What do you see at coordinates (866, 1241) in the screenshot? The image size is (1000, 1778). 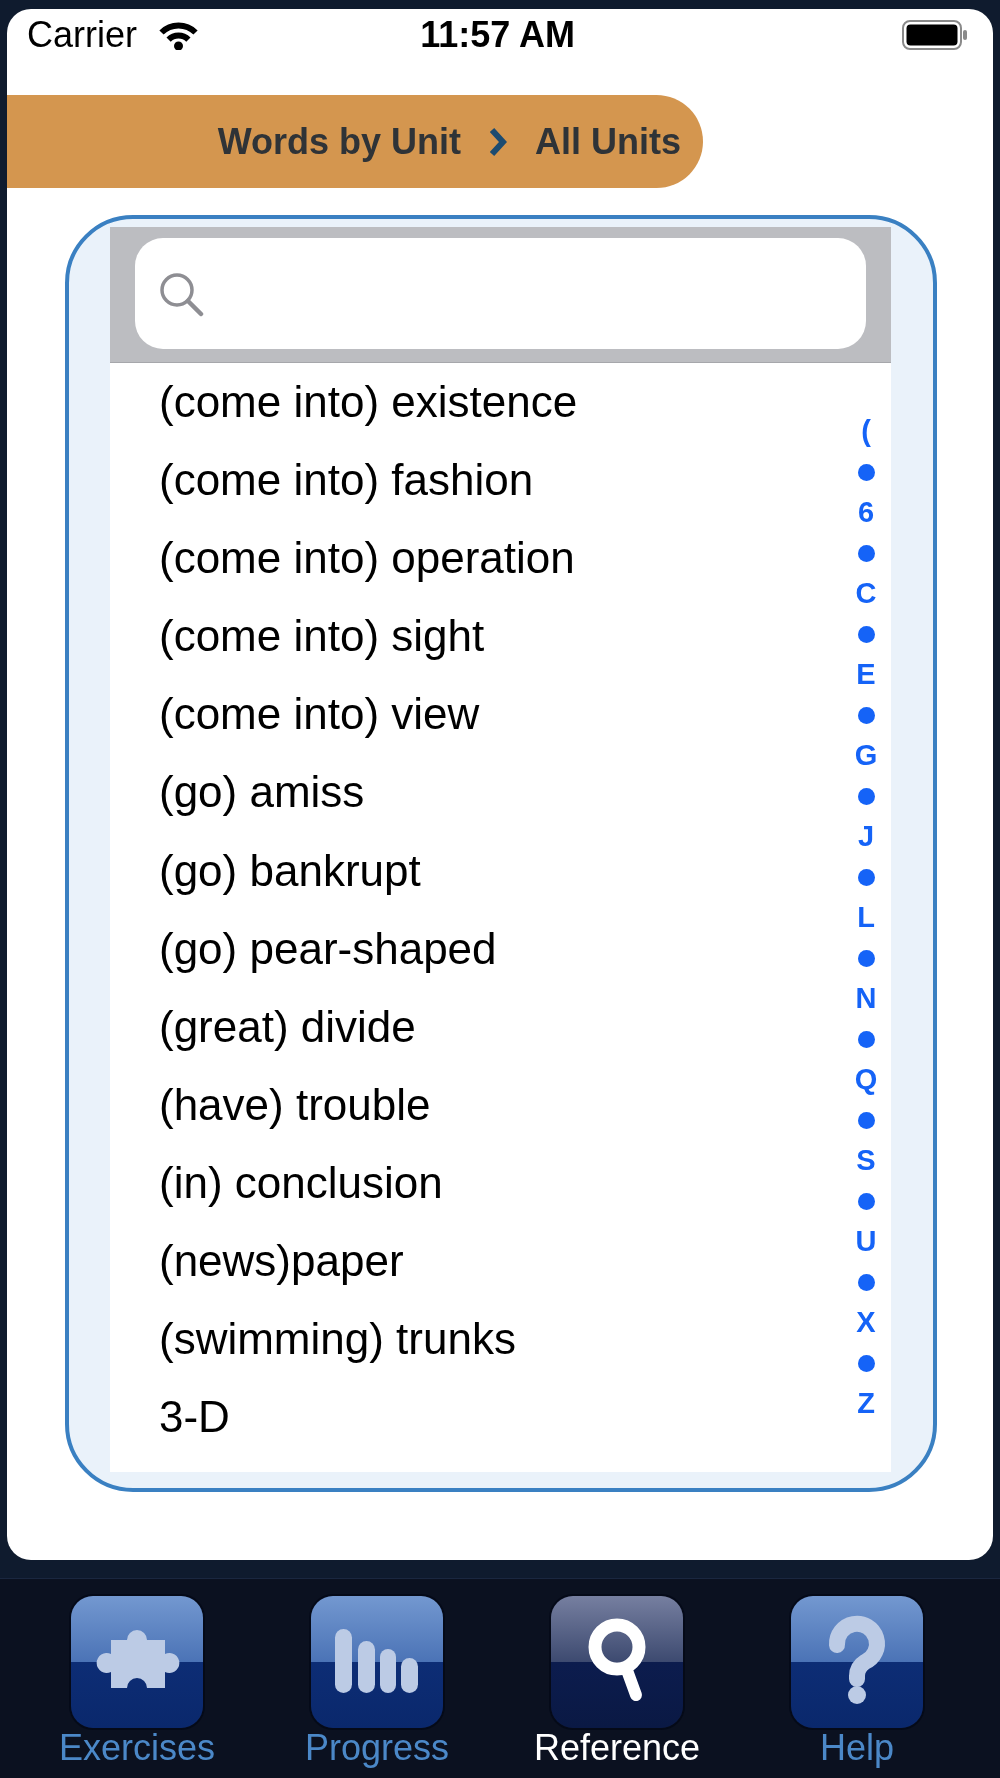 I see `index-letter: U` at bounding box center [866, 1241].